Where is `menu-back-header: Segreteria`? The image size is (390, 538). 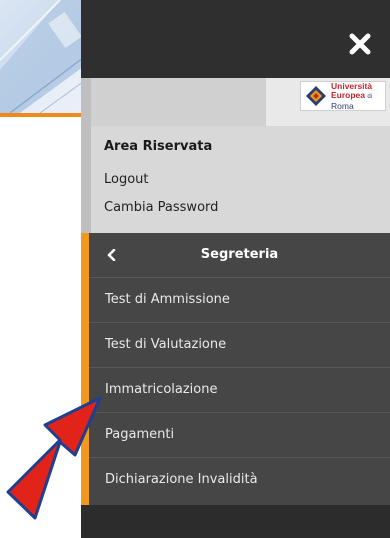 menu-back-header: Segreteria is located at coordinates (239, 255).